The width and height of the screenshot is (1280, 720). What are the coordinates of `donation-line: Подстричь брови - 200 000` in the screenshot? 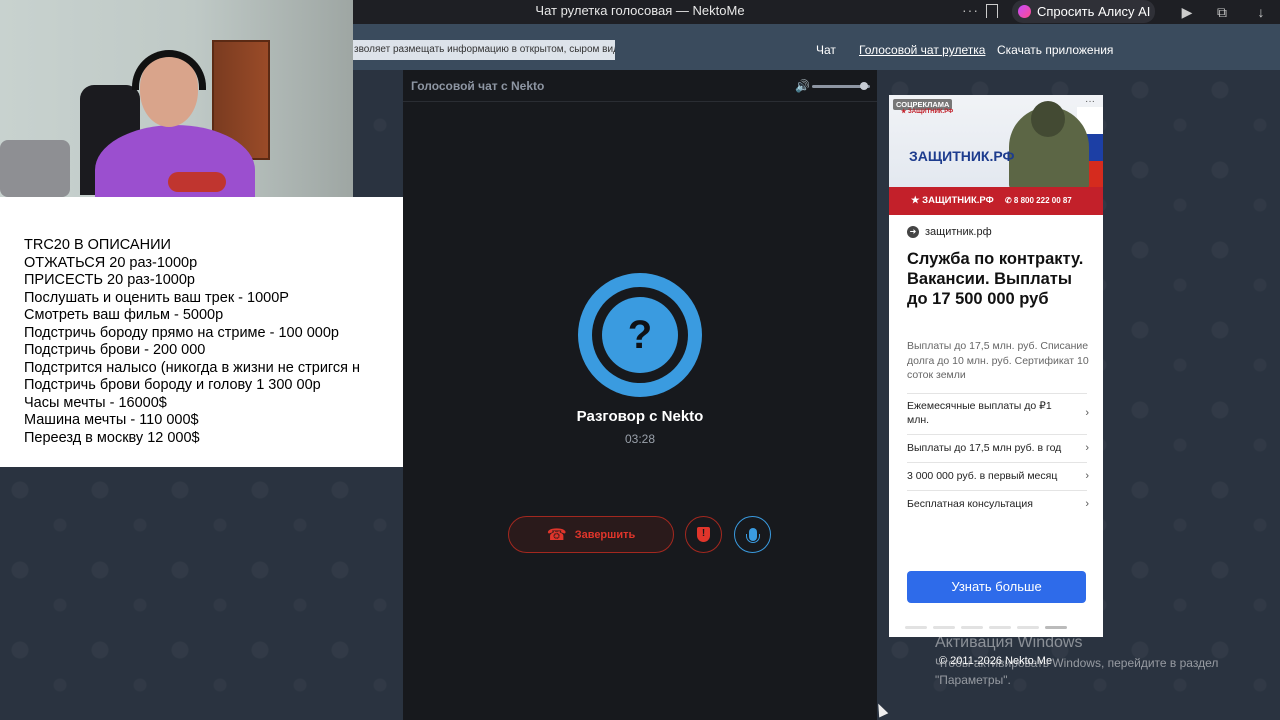 It's located at (115, 350).